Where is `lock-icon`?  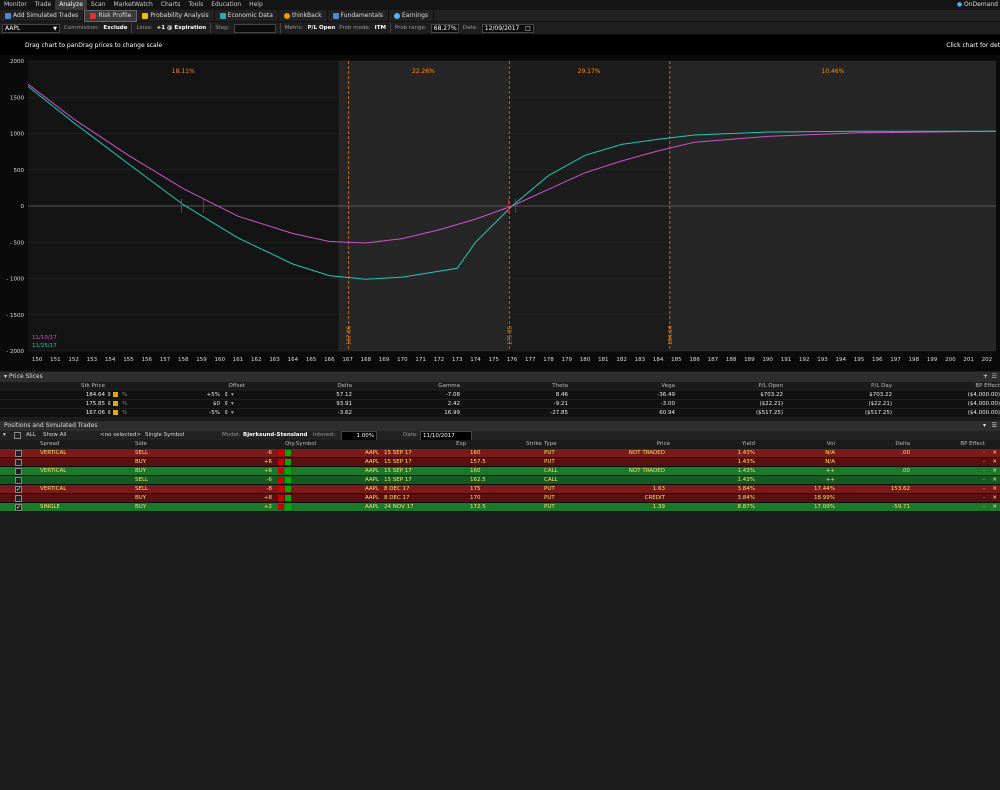
lock-icon is located at coordinates (115, 395).